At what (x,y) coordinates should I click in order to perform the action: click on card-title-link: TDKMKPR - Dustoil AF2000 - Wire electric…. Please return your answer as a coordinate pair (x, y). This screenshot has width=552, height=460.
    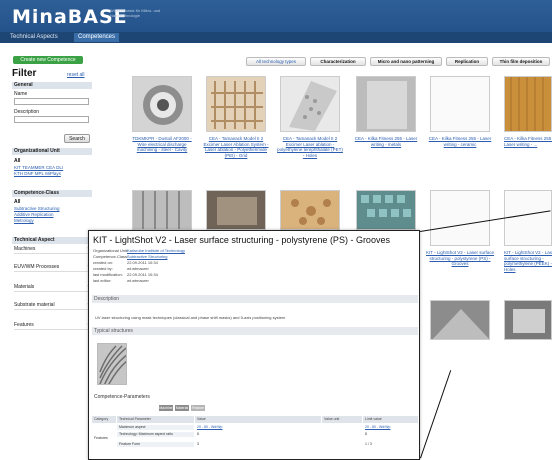
    Looking at the image, I should click on (162, 144).